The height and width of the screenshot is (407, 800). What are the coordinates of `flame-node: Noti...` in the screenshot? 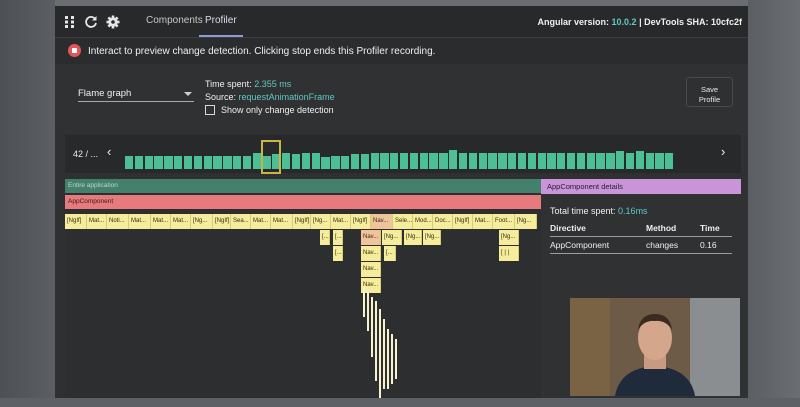 It's located at (118, 221).